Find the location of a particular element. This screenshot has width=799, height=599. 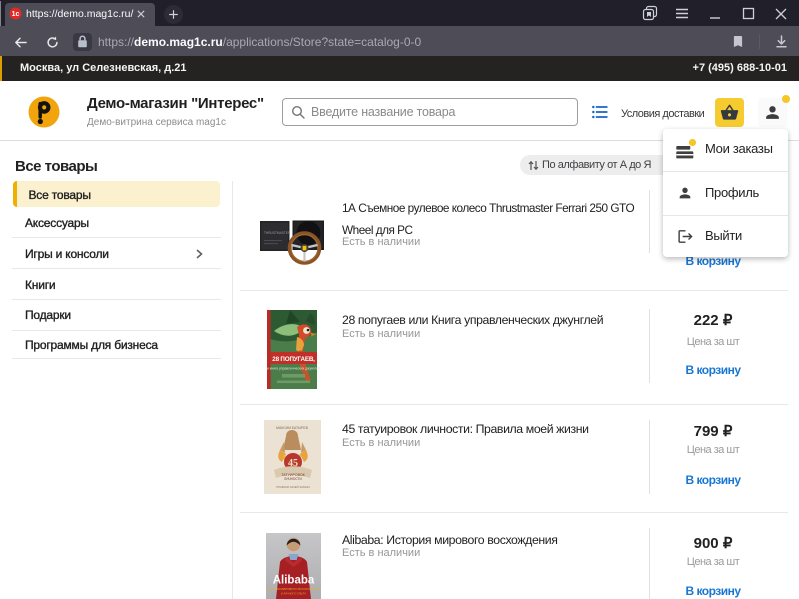

svg-text: 1c is located at coordinates (16, 14).